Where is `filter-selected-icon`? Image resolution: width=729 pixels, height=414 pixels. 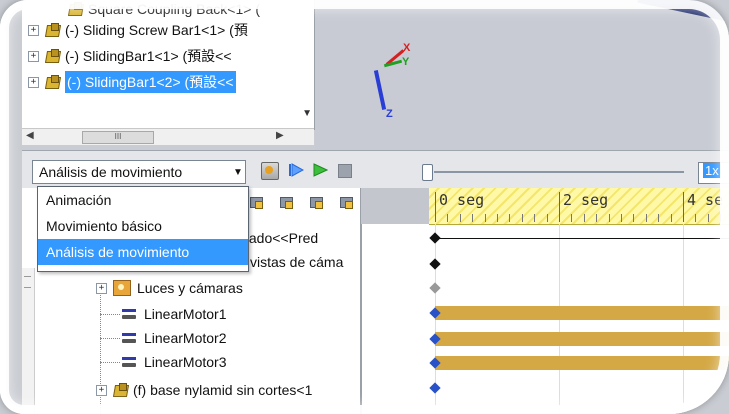
filter-selected-icon is located at coordinates (316, 202).